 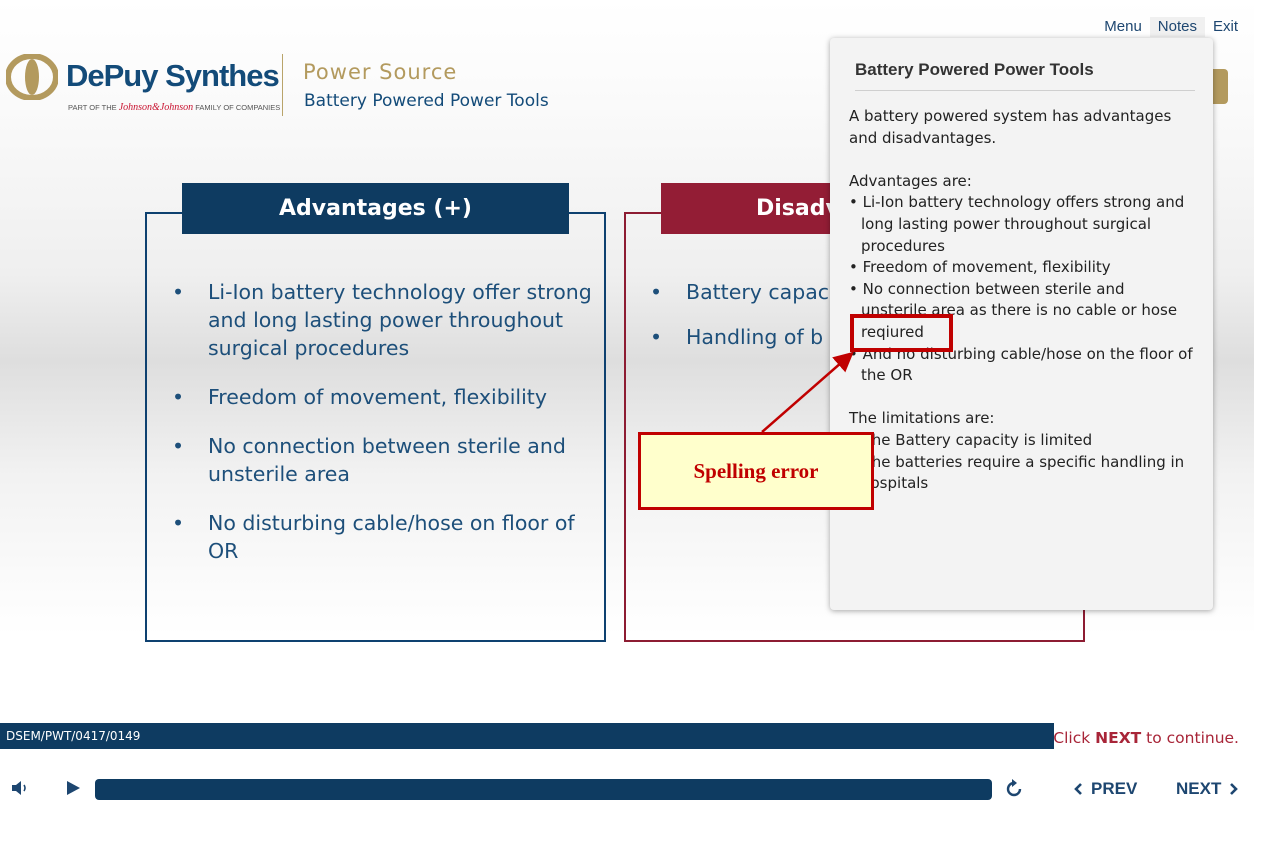 What do you see at coordinates (21, 788) in the screenshot?
I see `volume-icon` at bounding box center [21, 788].